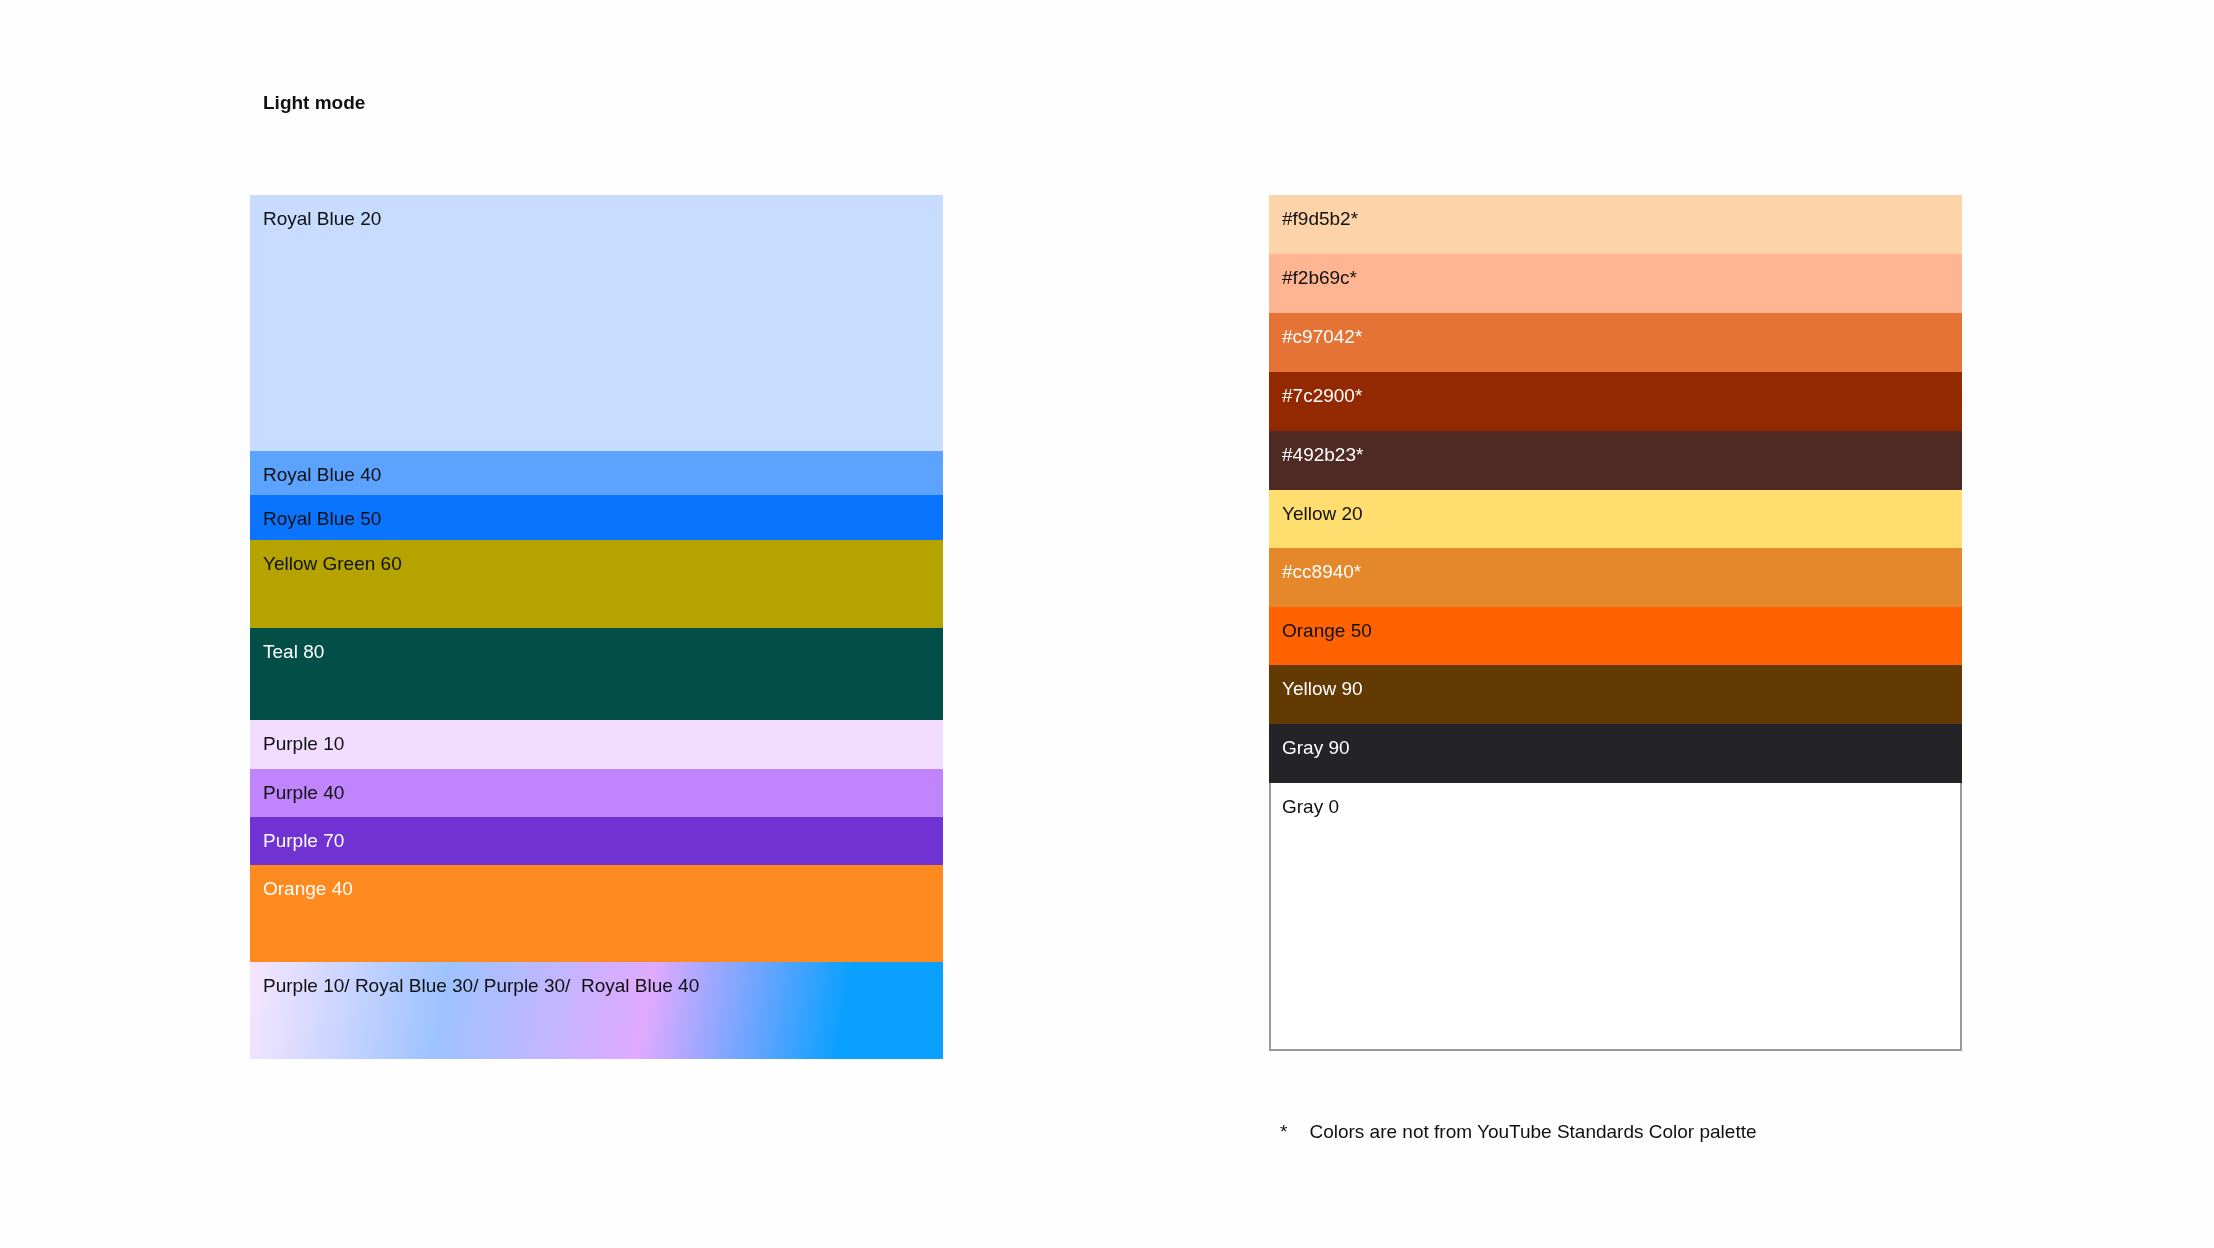 The image size is (2214, 1248). I want to click on swatch-label: Yellow 90, so click(1322, 688).